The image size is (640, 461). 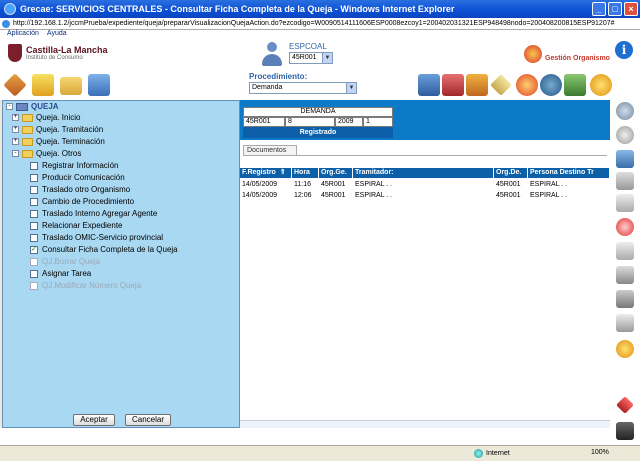 I want to click on zoom-level: 100%, so click(x=600, y=452).